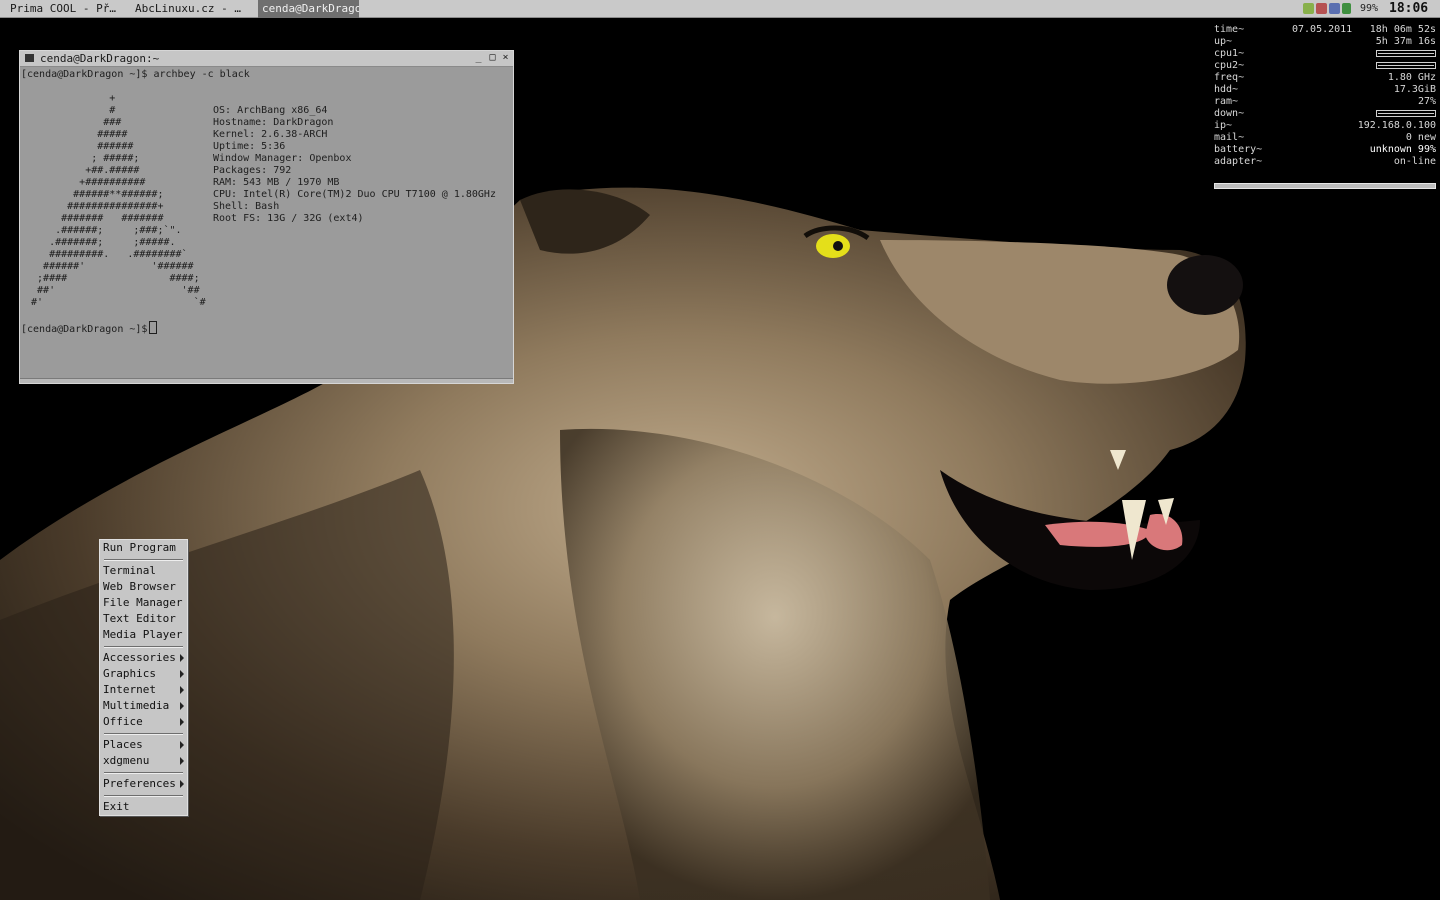 Image resolution: width=1440 pixels, height=900 pixels. Describe the element at coordinates (123, 744) in the screenshot. I see `menu-item-label: Places` at that location.